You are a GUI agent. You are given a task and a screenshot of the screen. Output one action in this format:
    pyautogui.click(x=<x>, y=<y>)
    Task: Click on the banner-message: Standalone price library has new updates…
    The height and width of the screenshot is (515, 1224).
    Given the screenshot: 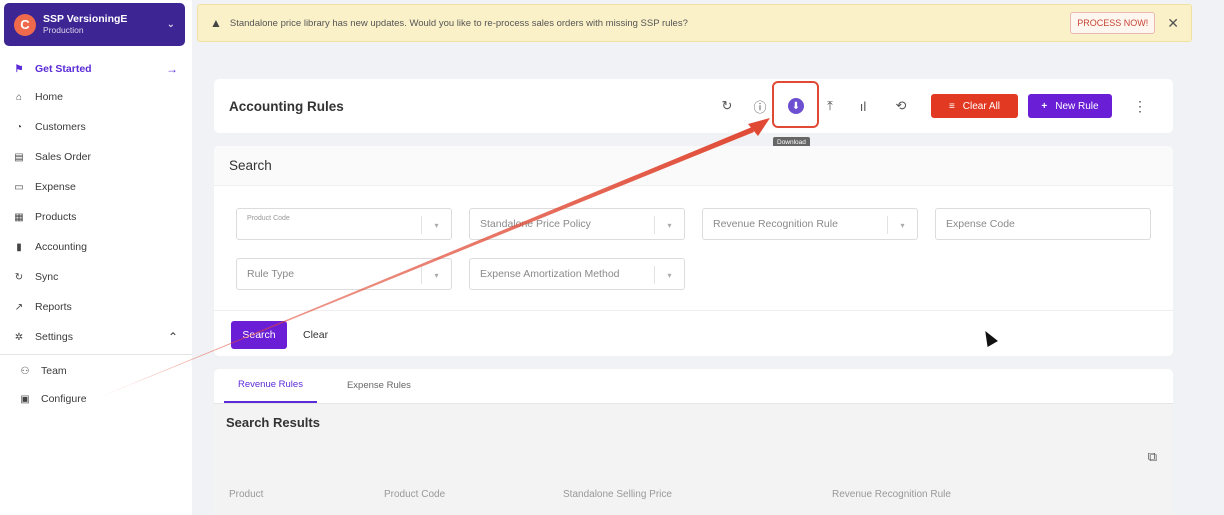 What is the action you would take?
    pyautogui.click(x=458, y=23)
    